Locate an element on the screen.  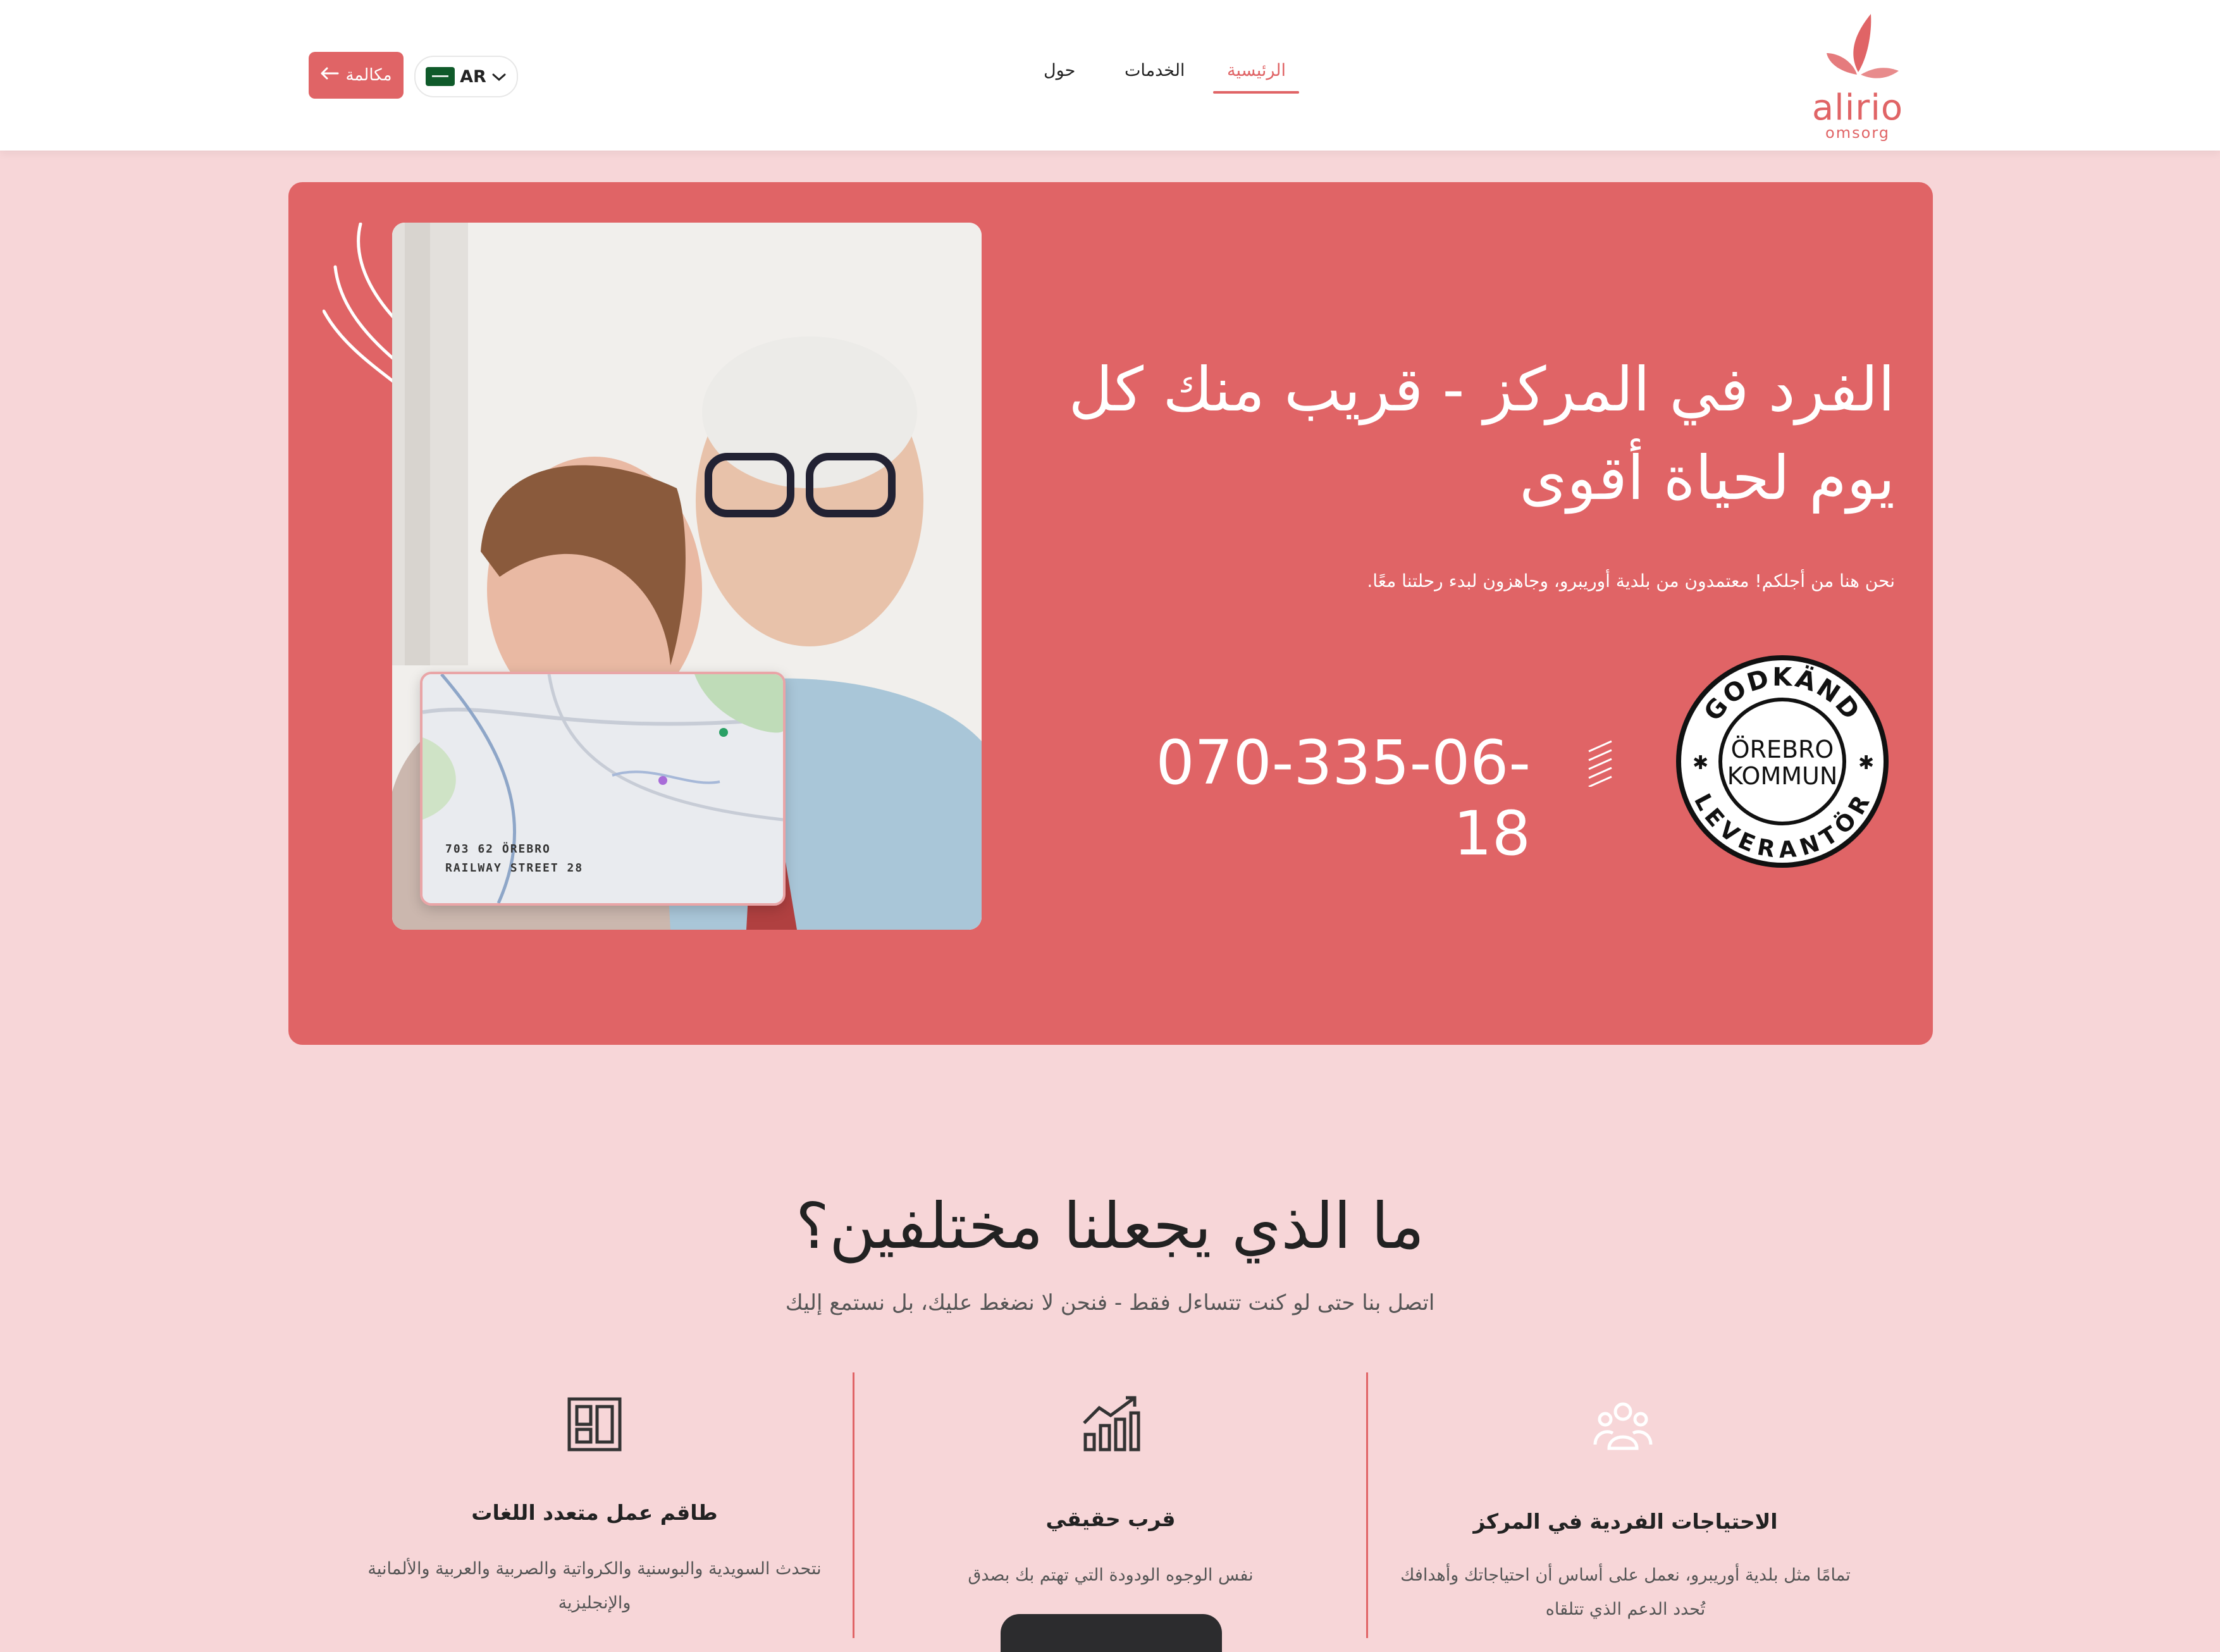
chevron-down-icon is located at coordinates (499, 77).